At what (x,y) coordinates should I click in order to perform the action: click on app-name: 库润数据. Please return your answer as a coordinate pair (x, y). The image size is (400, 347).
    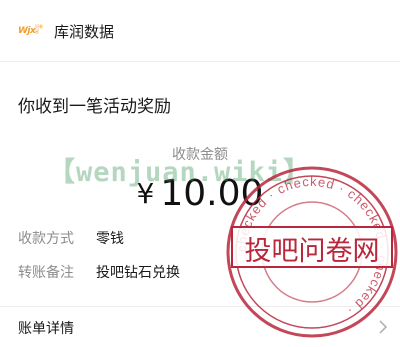
    Looking at the image, I should click on (84, 32).